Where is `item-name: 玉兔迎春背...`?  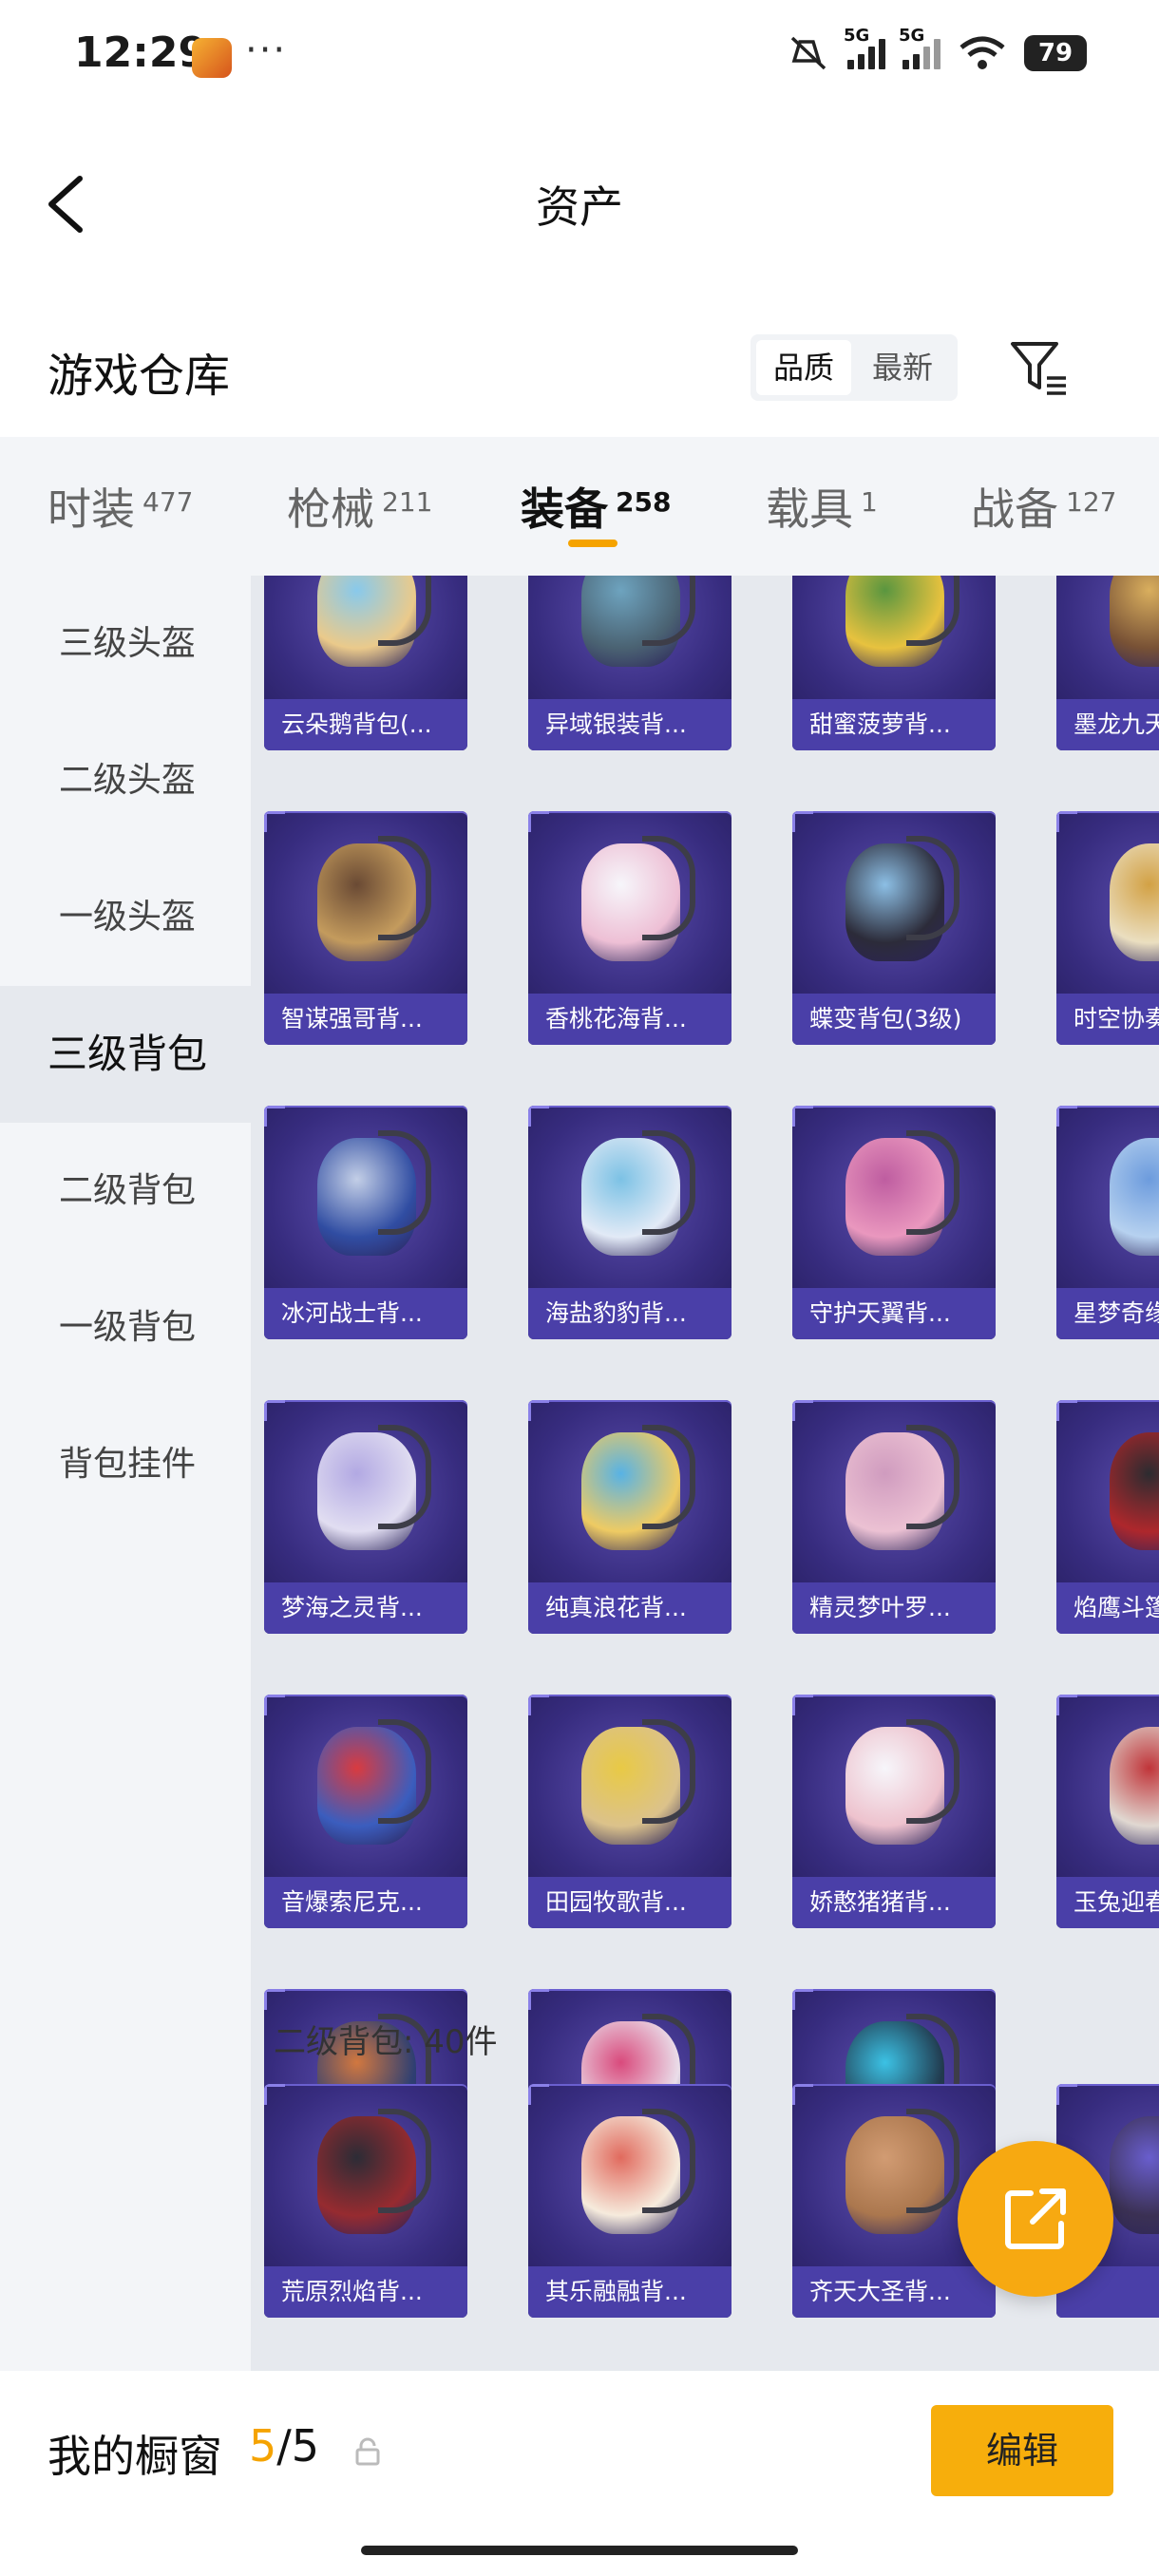 item-name: 玉兔迎春背... is located at coordinates (1107, 1902).